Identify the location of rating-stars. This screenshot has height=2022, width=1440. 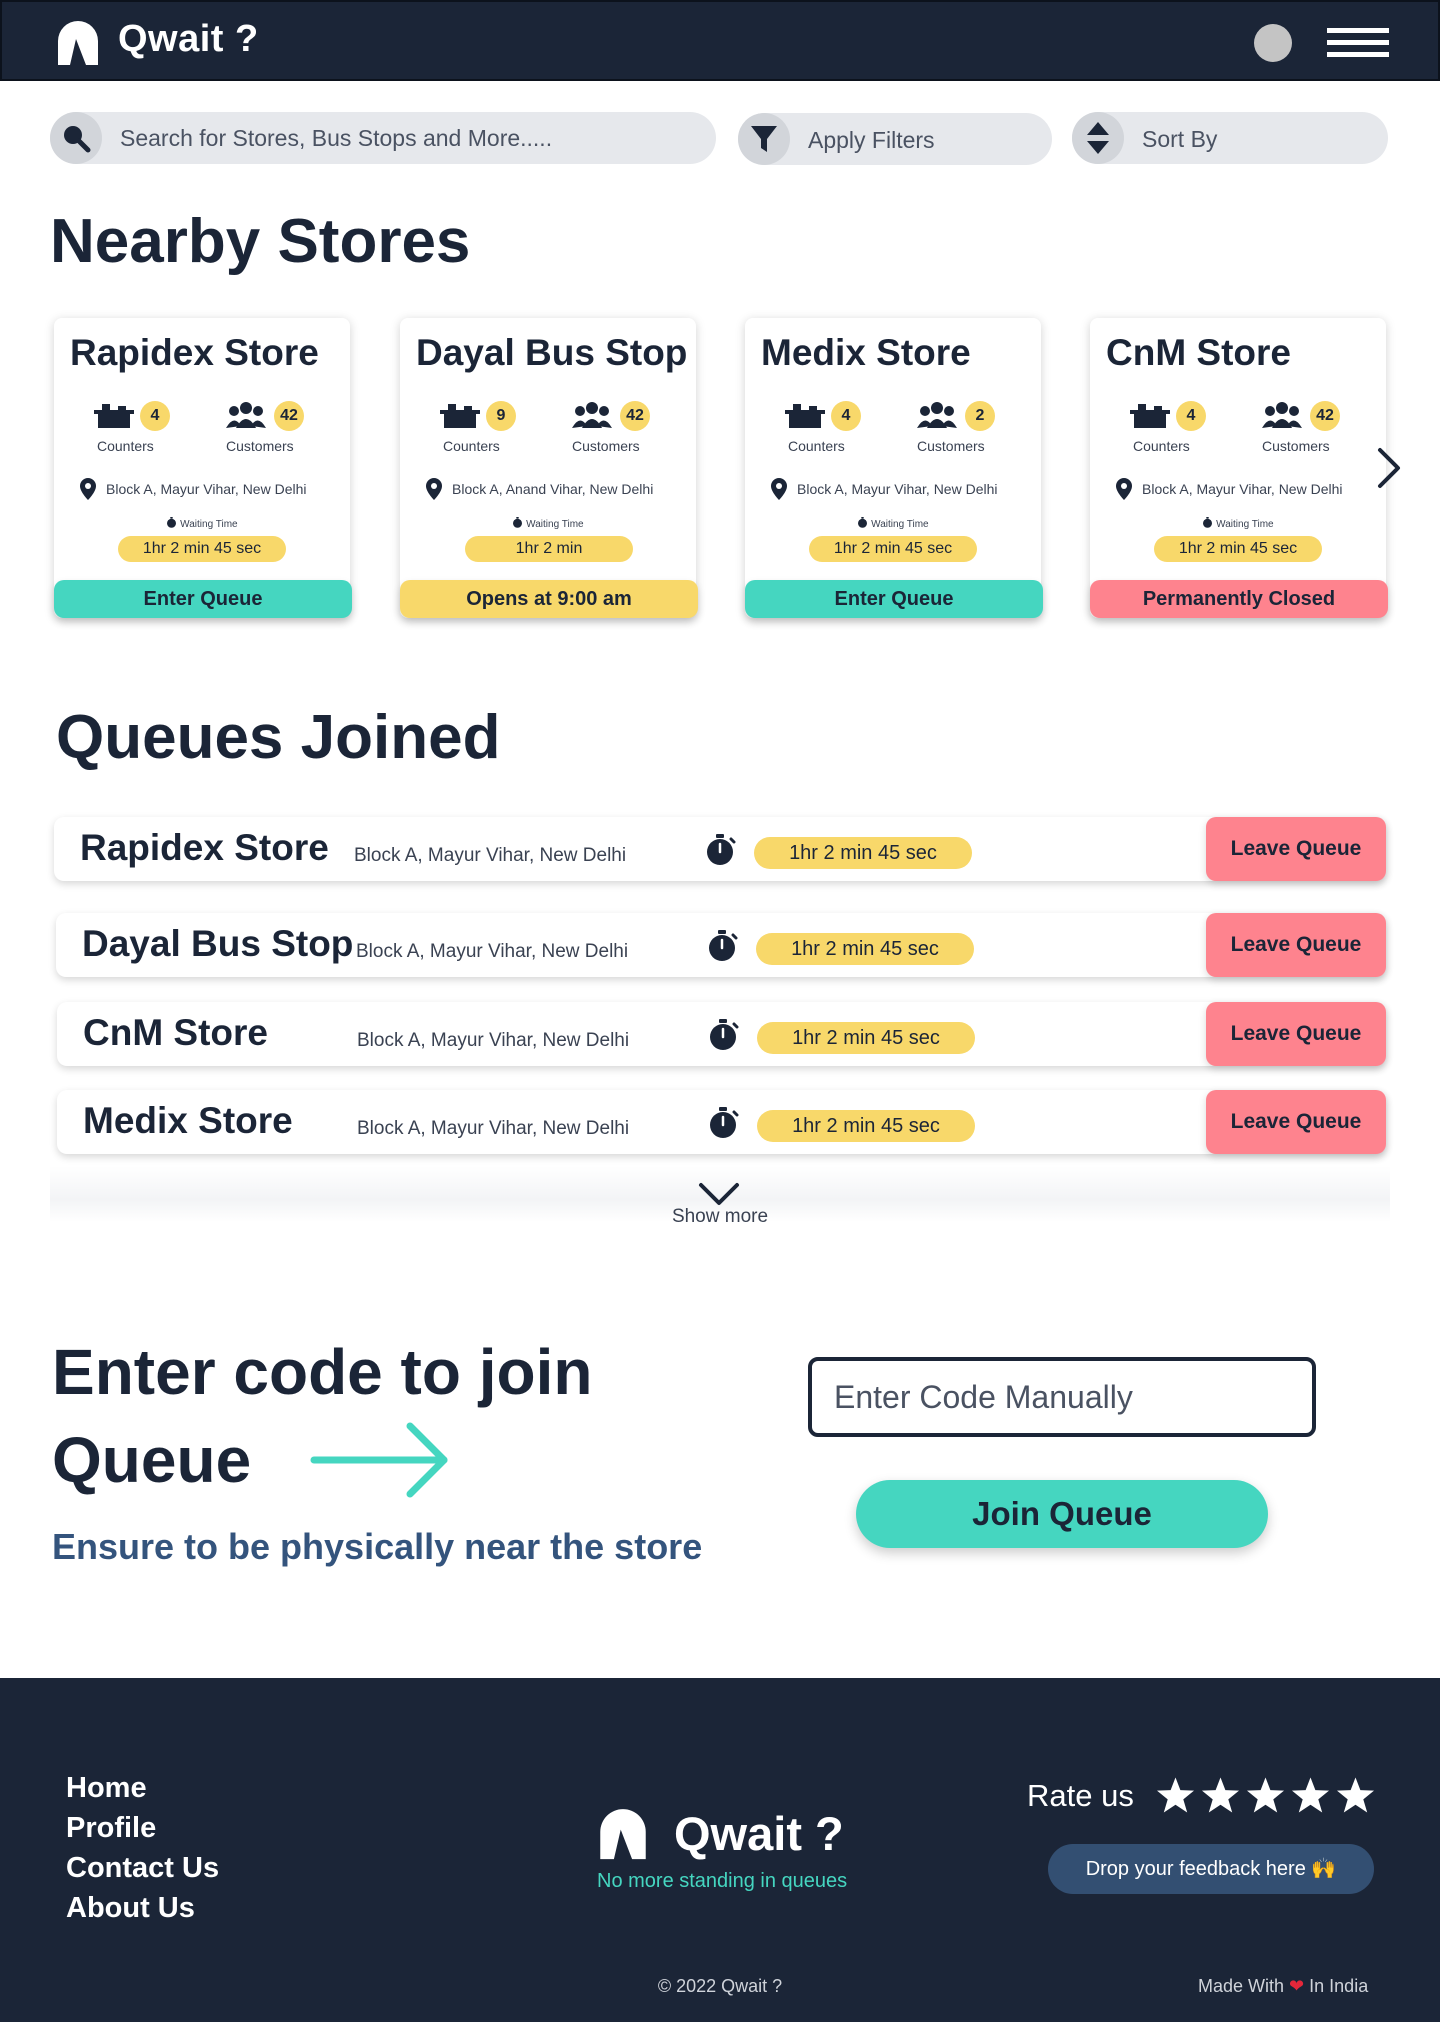
(1265, 1795).